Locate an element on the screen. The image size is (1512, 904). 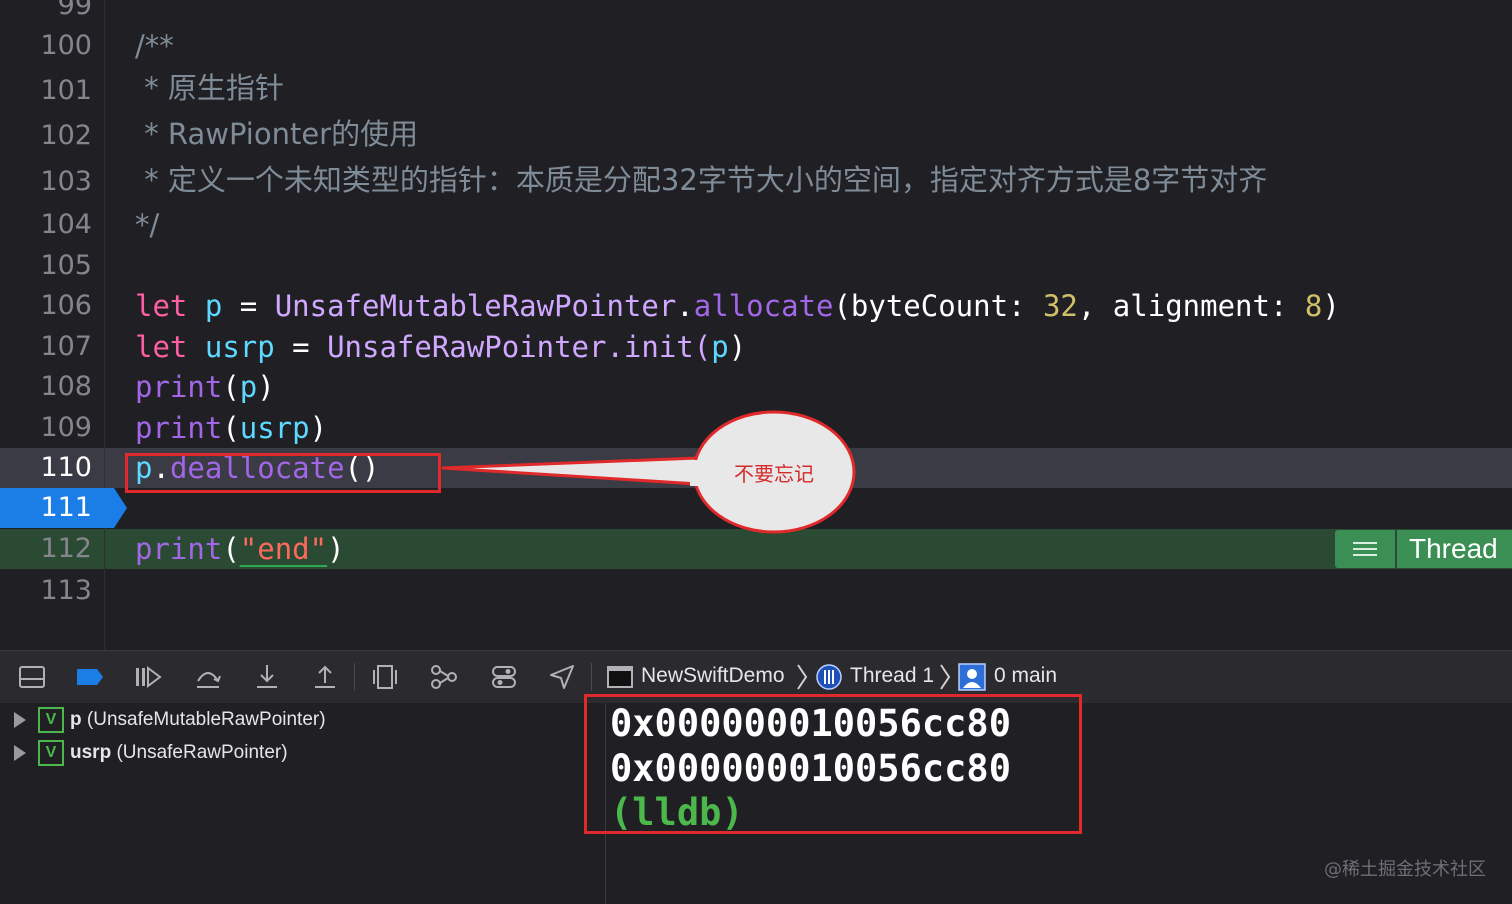
callout-text: 不要忘记 is located at coordinates (774, 474).